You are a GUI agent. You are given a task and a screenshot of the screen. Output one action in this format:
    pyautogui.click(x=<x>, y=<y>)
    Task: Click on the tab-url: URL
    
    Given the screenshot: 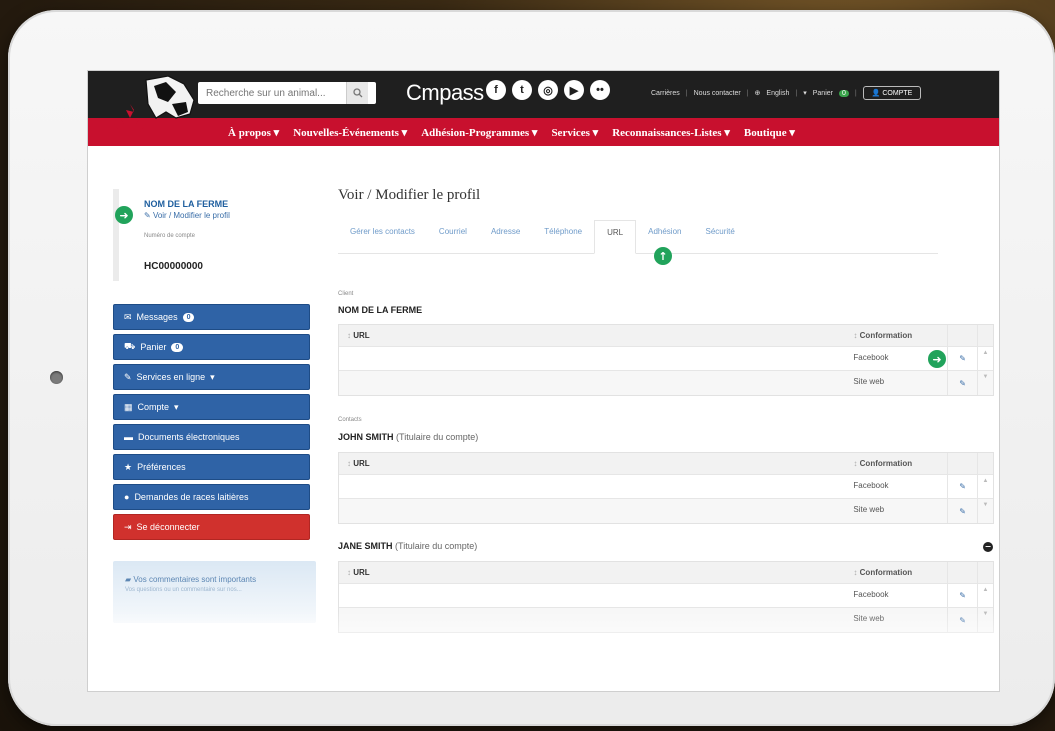 What is the action you would take?
    pyautogui.click(x=615, y=237)
    